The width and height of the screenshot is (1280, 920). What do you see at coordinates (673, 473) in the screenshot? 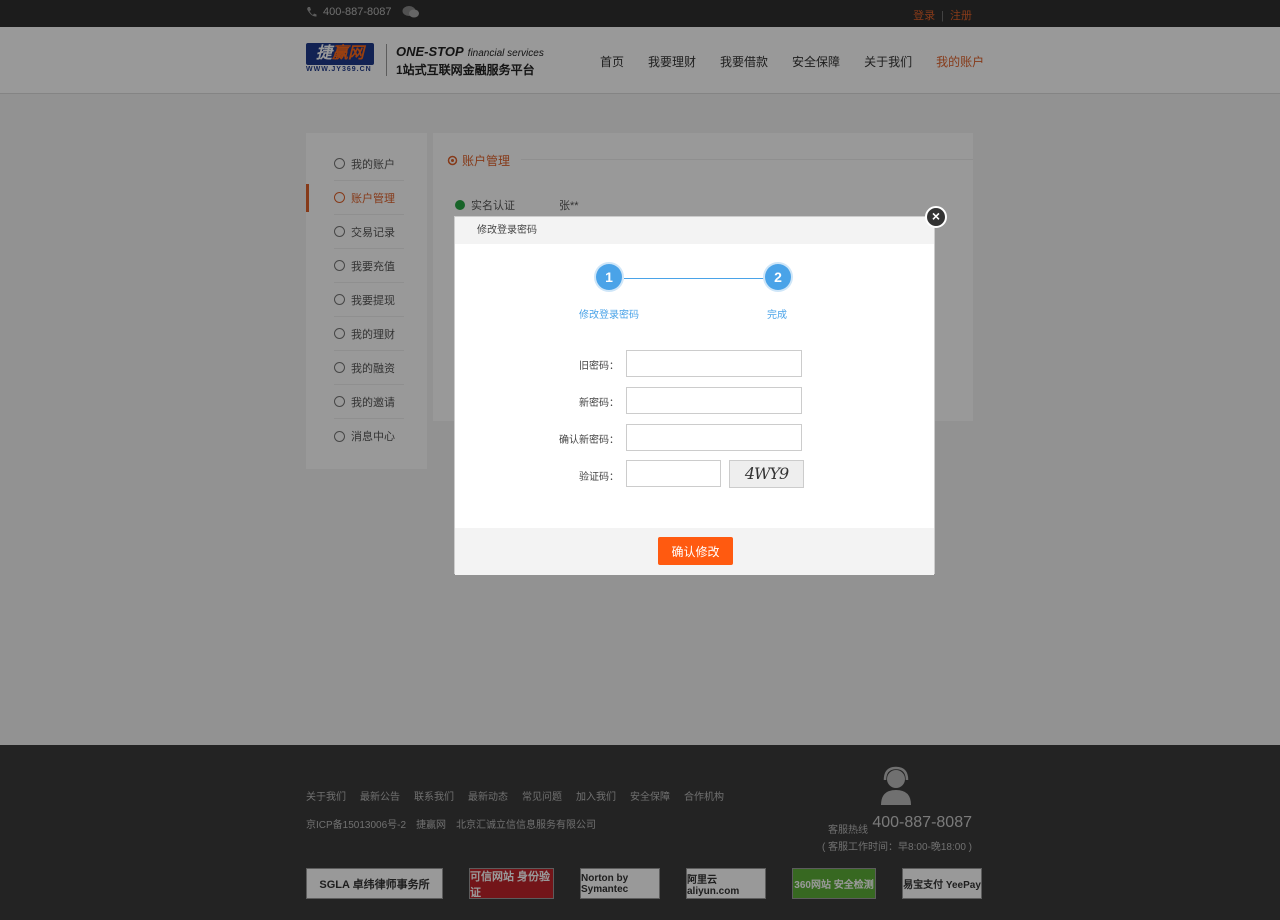
I see `captcha-input` at bounding box center [673, 473].